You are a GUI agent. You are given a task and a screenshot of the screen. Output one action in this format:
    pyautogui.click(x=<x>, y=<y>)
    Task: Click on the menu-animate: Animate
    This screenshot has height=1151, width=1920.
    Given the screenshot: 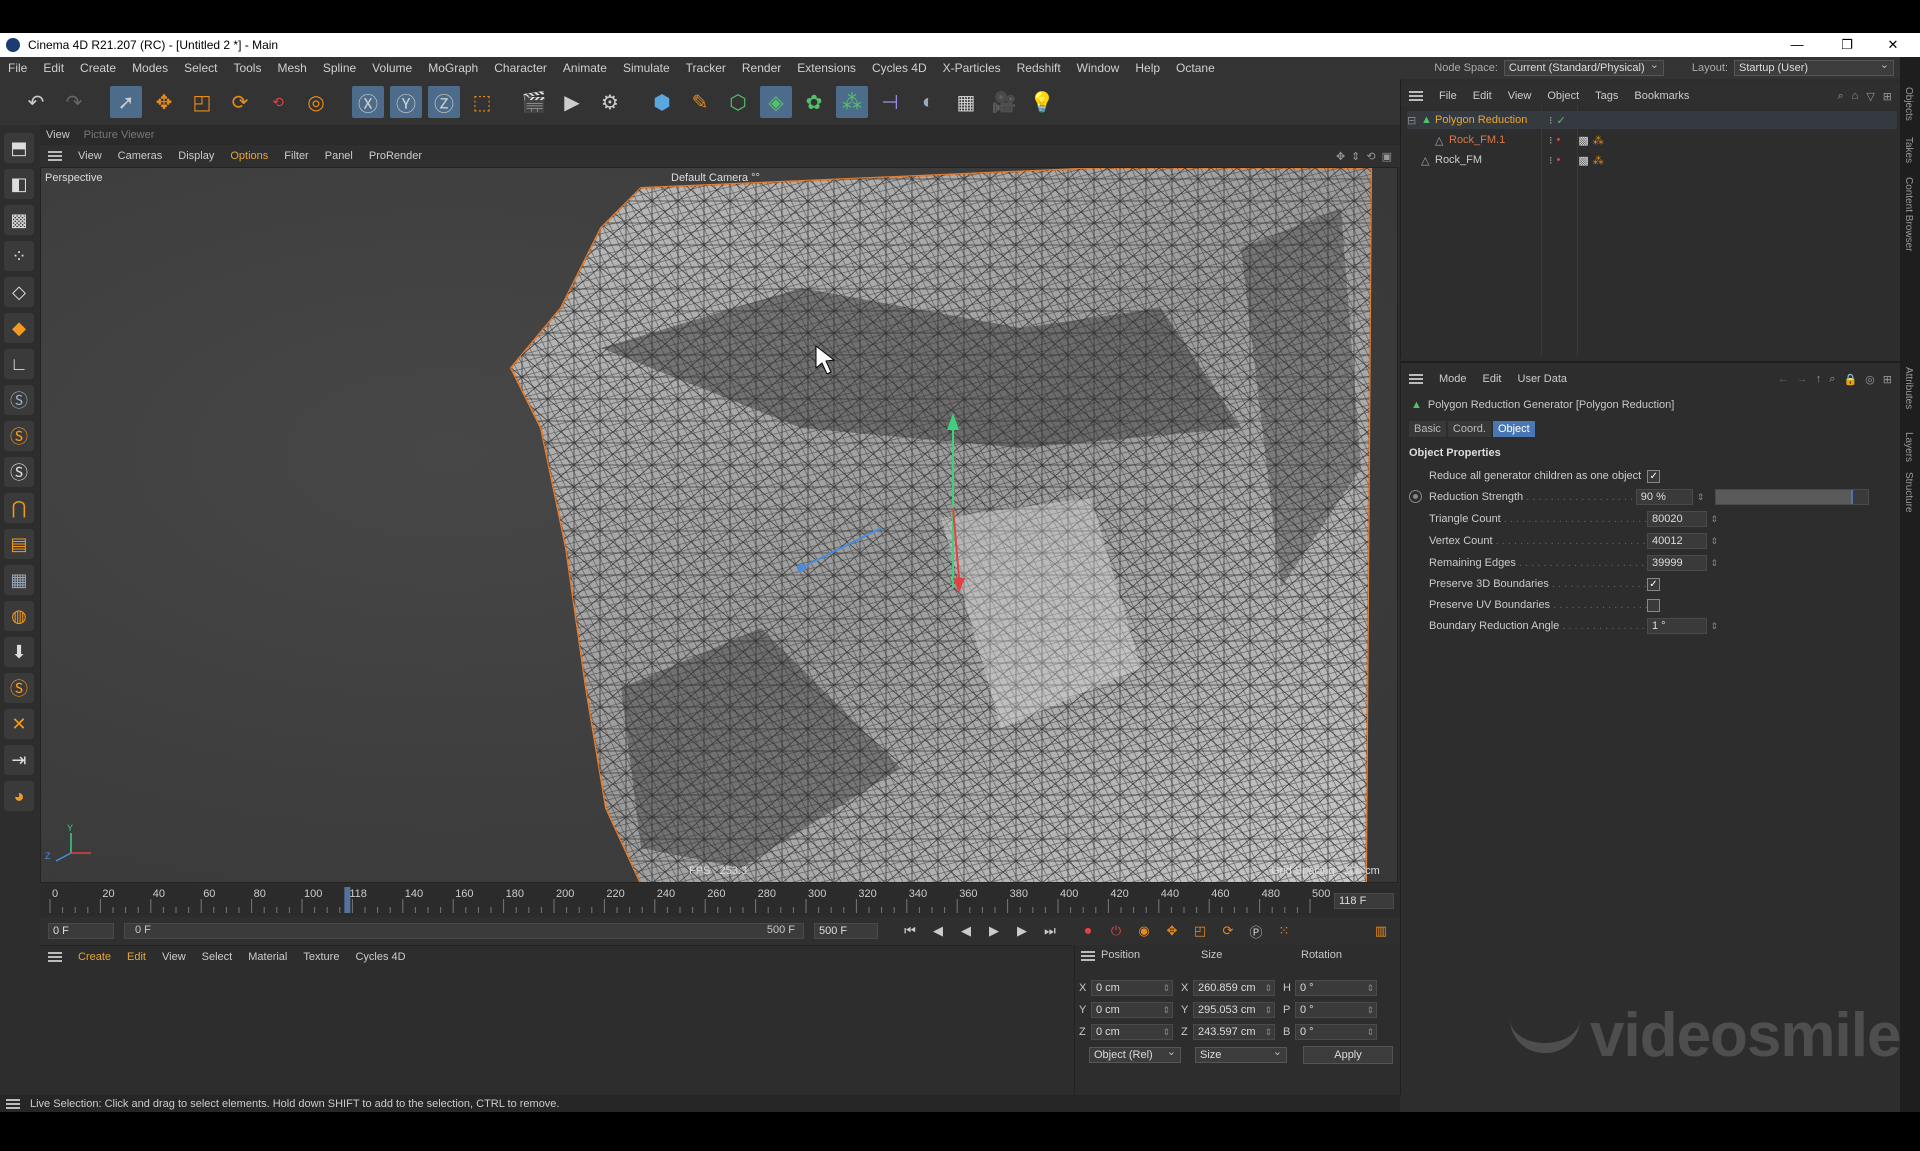 What is the action you would take?
    pyautogui.click(x=585, y=68)
    